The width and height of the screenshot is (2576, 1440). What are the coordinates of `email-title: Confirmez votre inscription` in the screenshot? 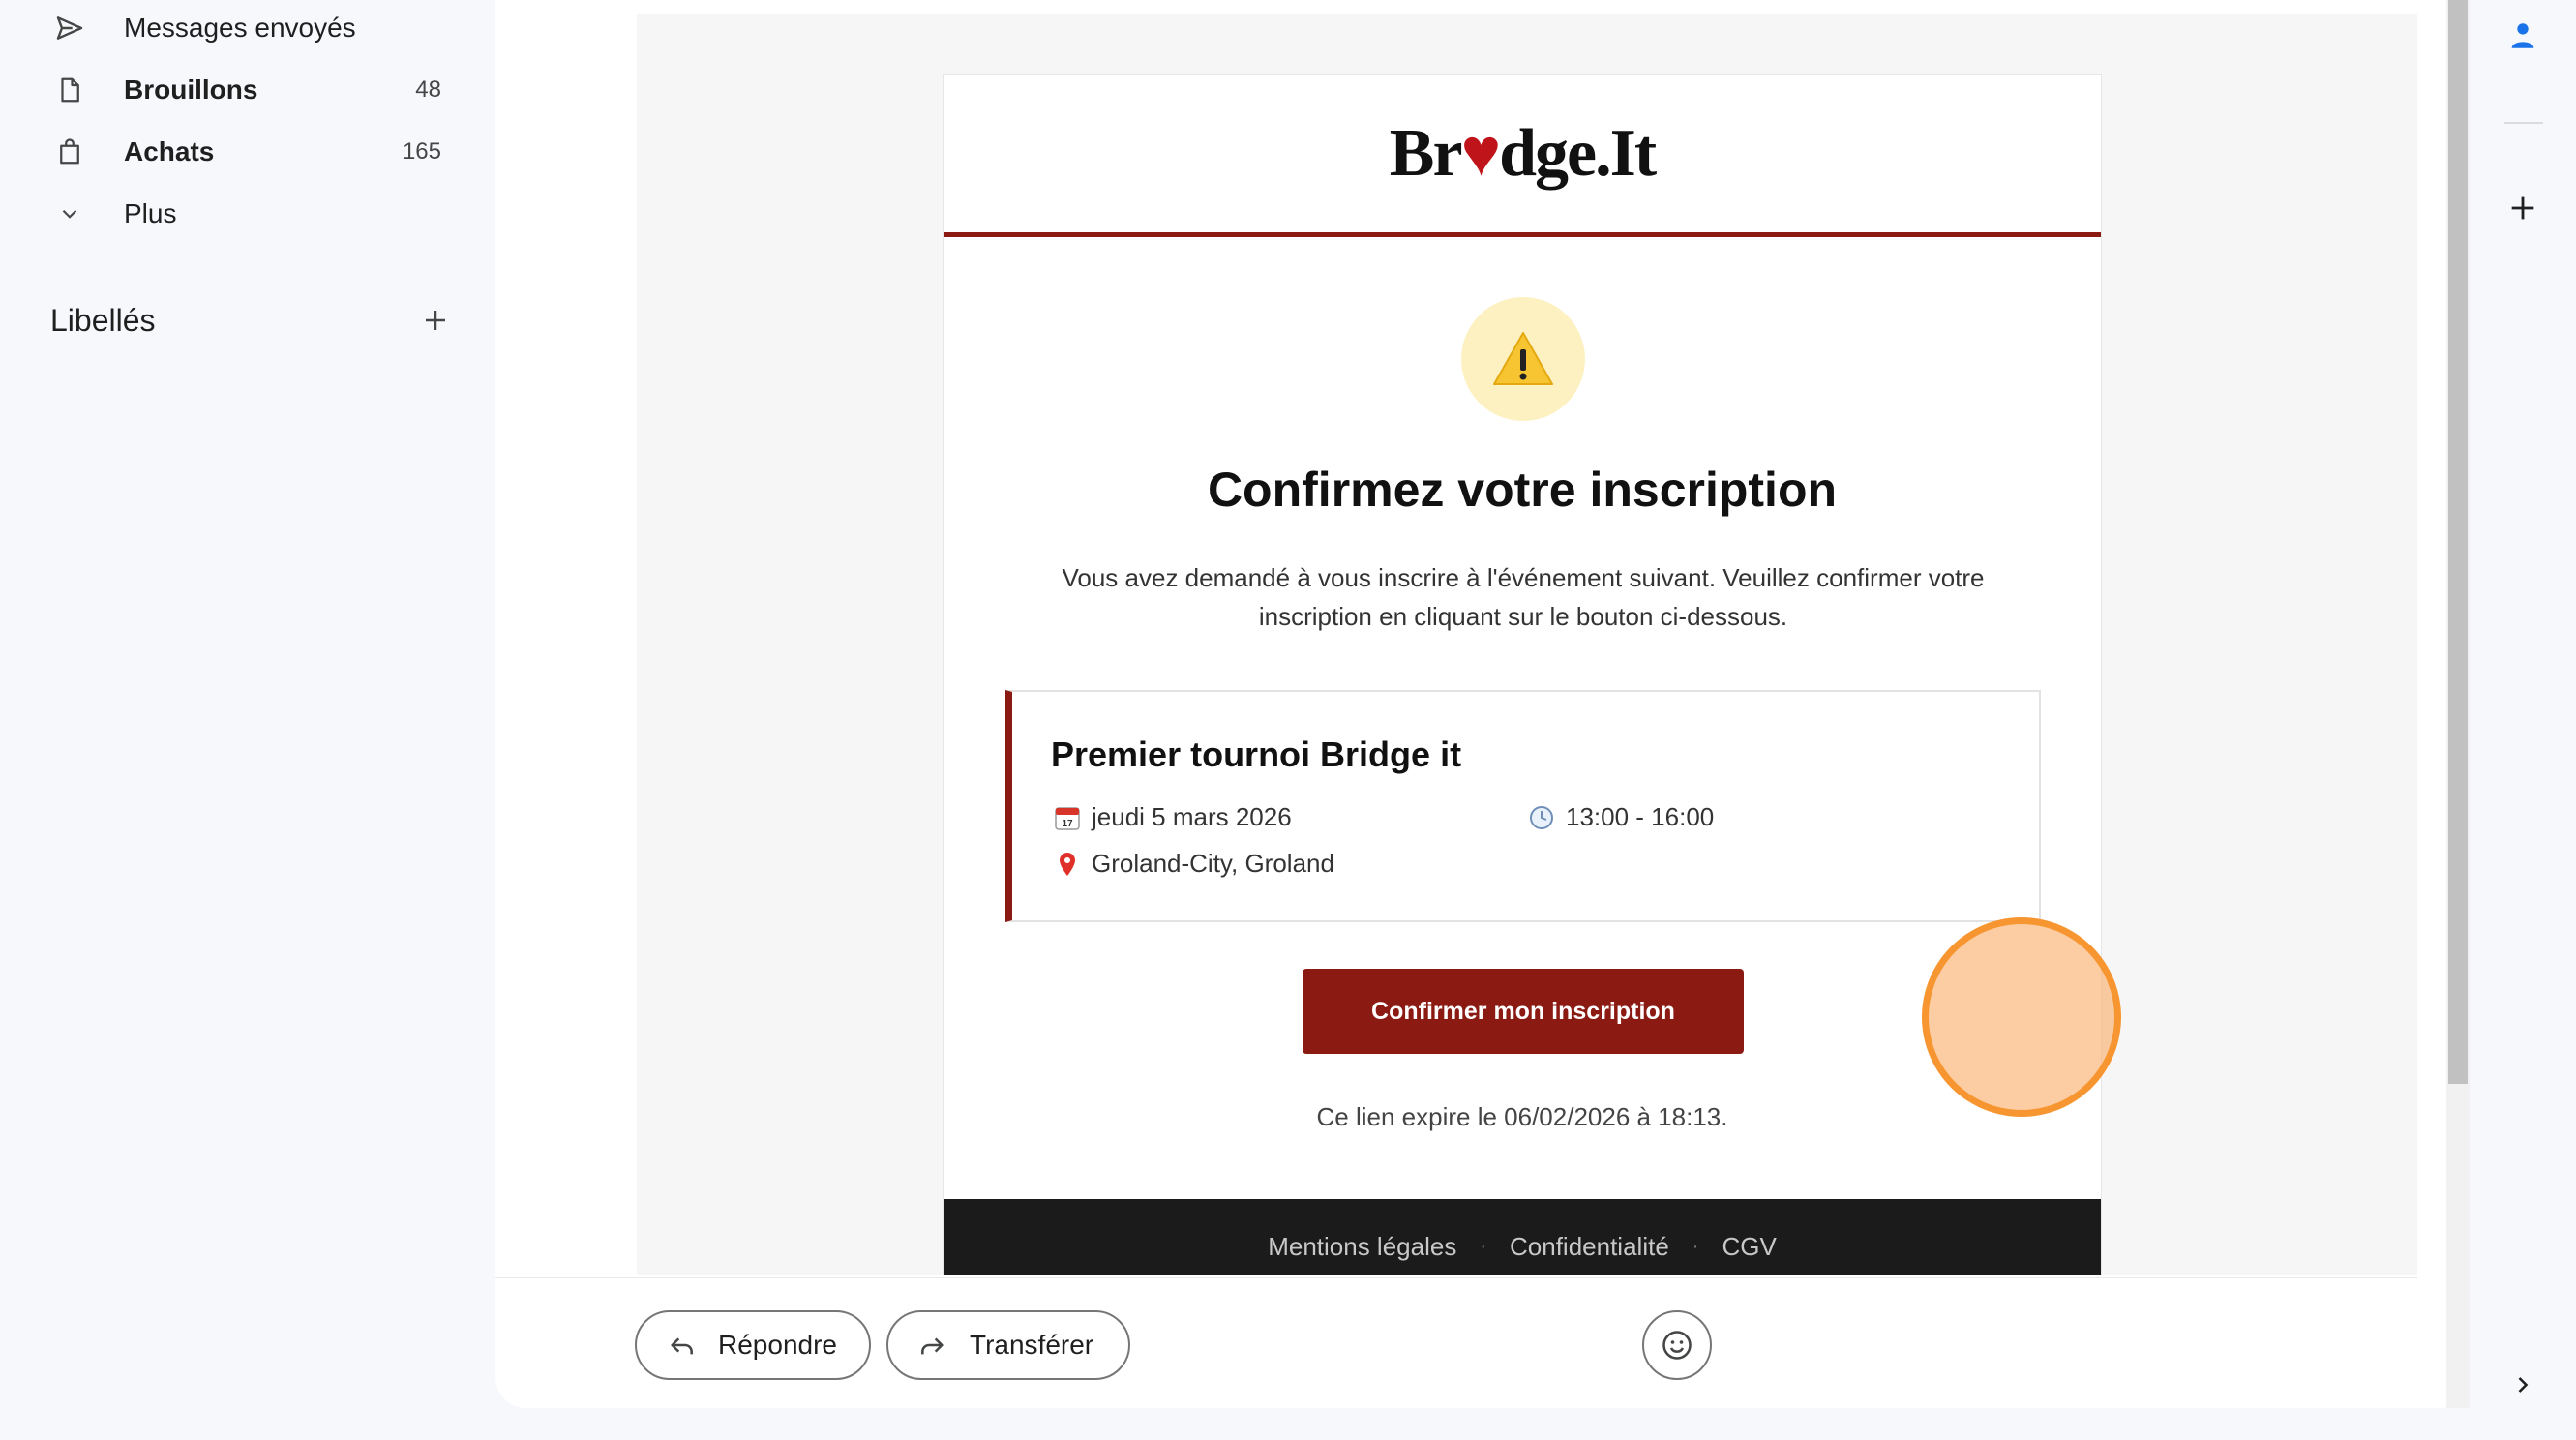 It's located at (1522, 490).